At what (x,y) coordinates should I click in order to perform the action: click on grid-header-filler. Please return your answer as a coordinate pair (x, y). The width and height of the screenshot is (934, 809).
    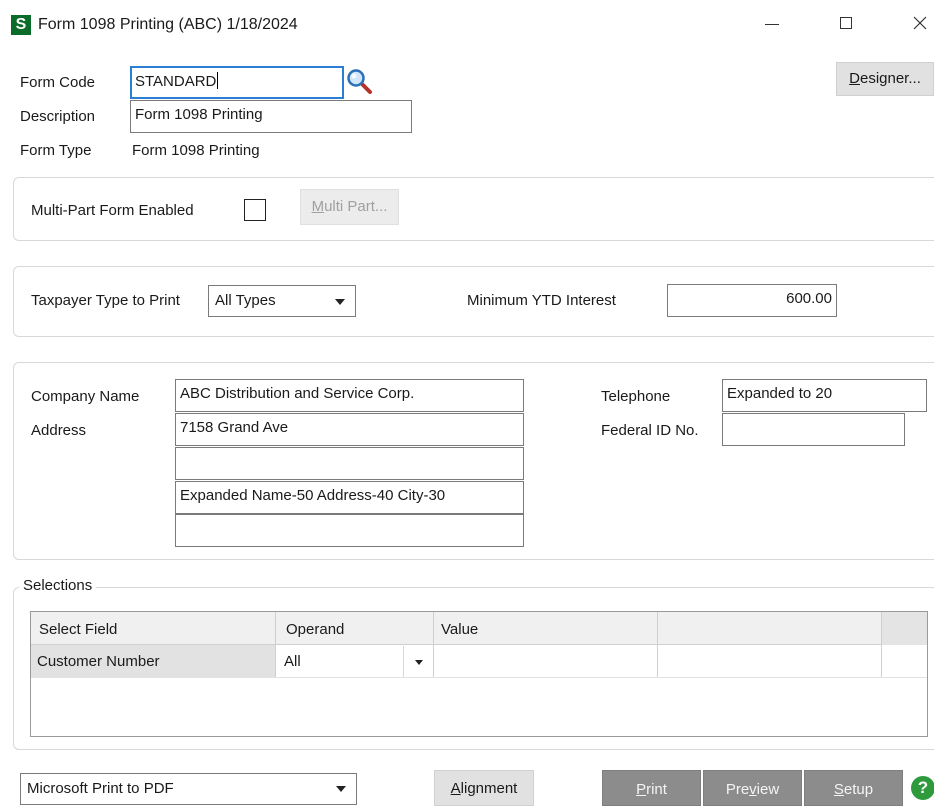
    Looking at the image, I should click on (904, 628).